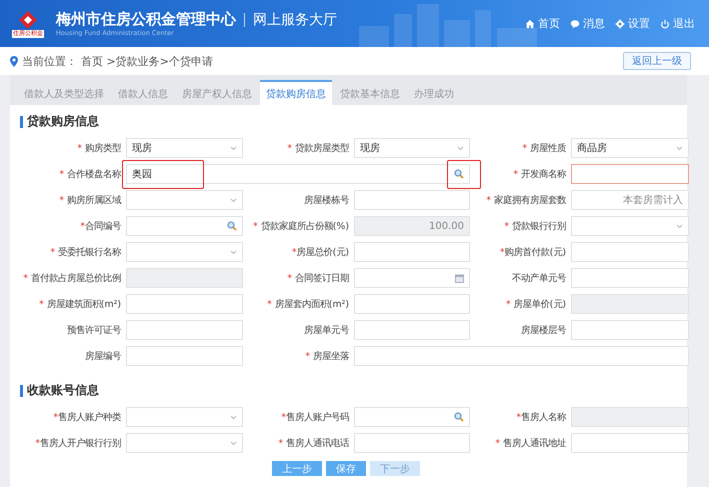  I want to click on field-label: * 售房人通讯地址, so click(530, 443).